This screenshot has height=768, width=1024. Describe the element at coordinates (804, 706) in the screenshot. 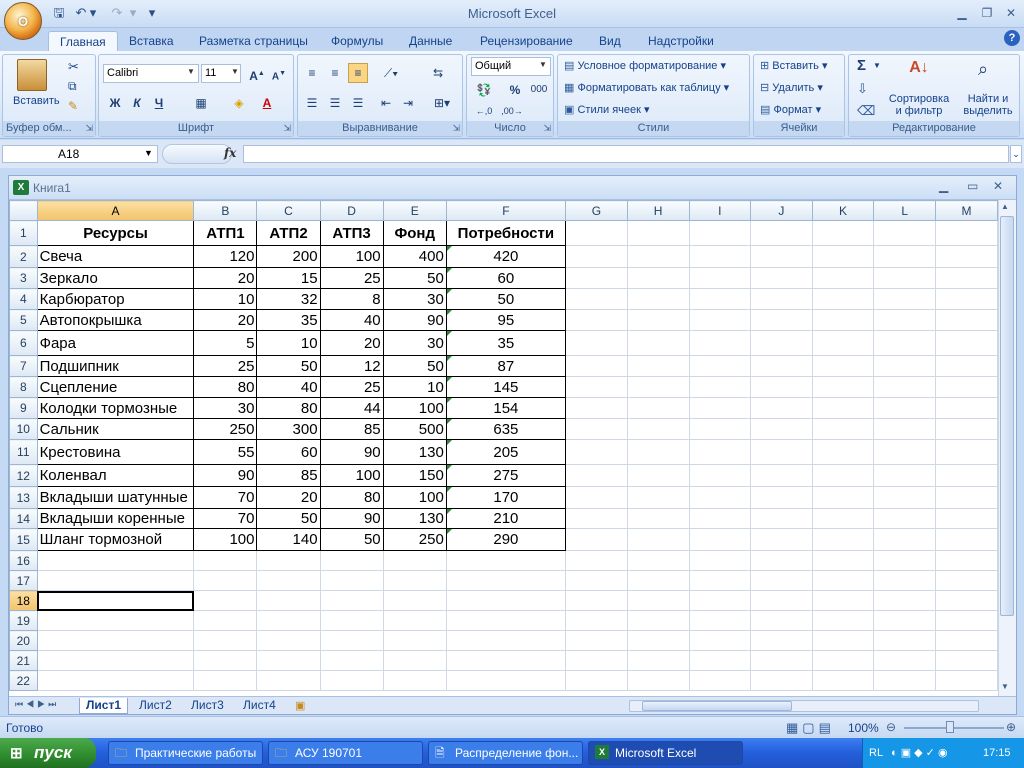

I see `horizontal-scrollbar` at that location.